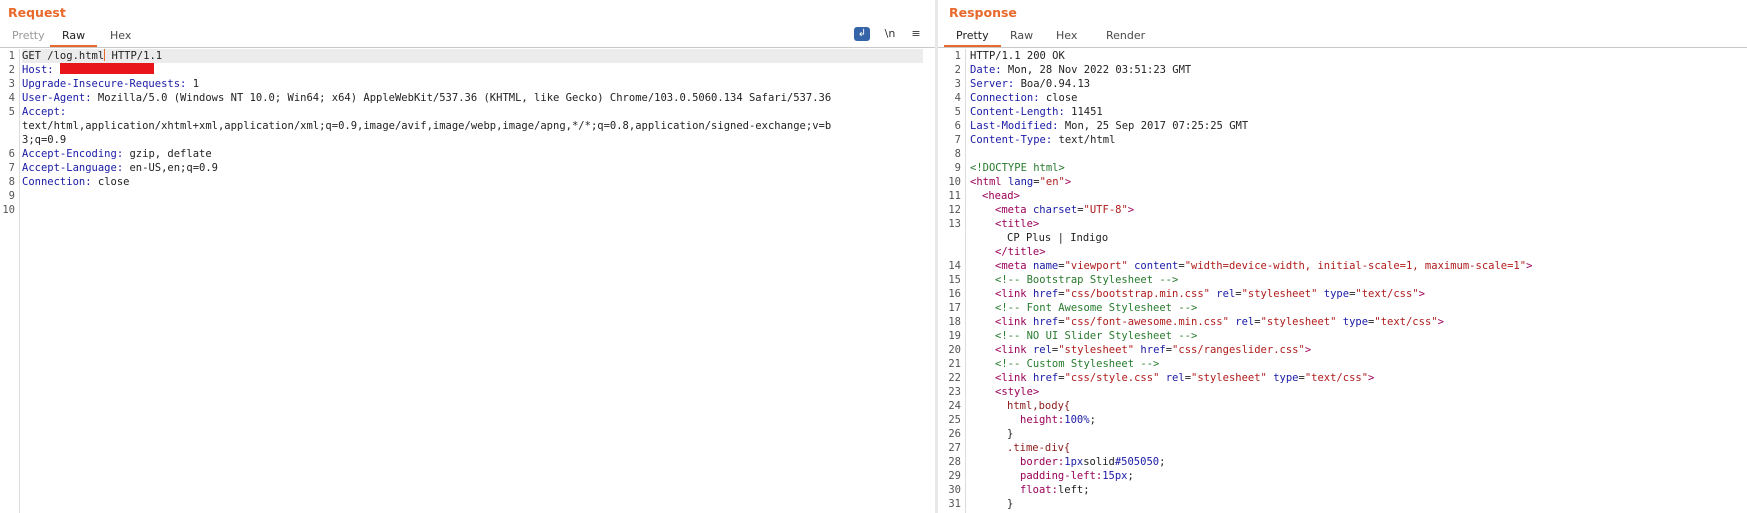 This screenshot has height=513, width=1747. I want to click on request-tab-pretty: Pretty, so click(28, 36).